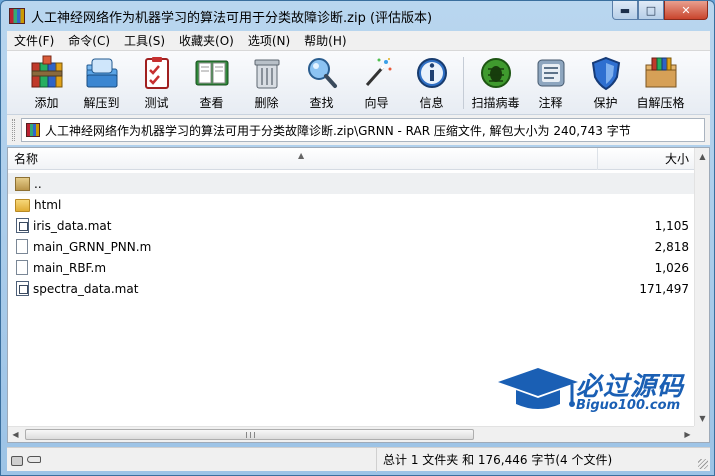 The height and width of the screenshot is (476, 715). What do you see at coordinates (303, 267) in the screenshot?
I see `row-name-cell: main_RBF.m` at bounding box center [303, 267].